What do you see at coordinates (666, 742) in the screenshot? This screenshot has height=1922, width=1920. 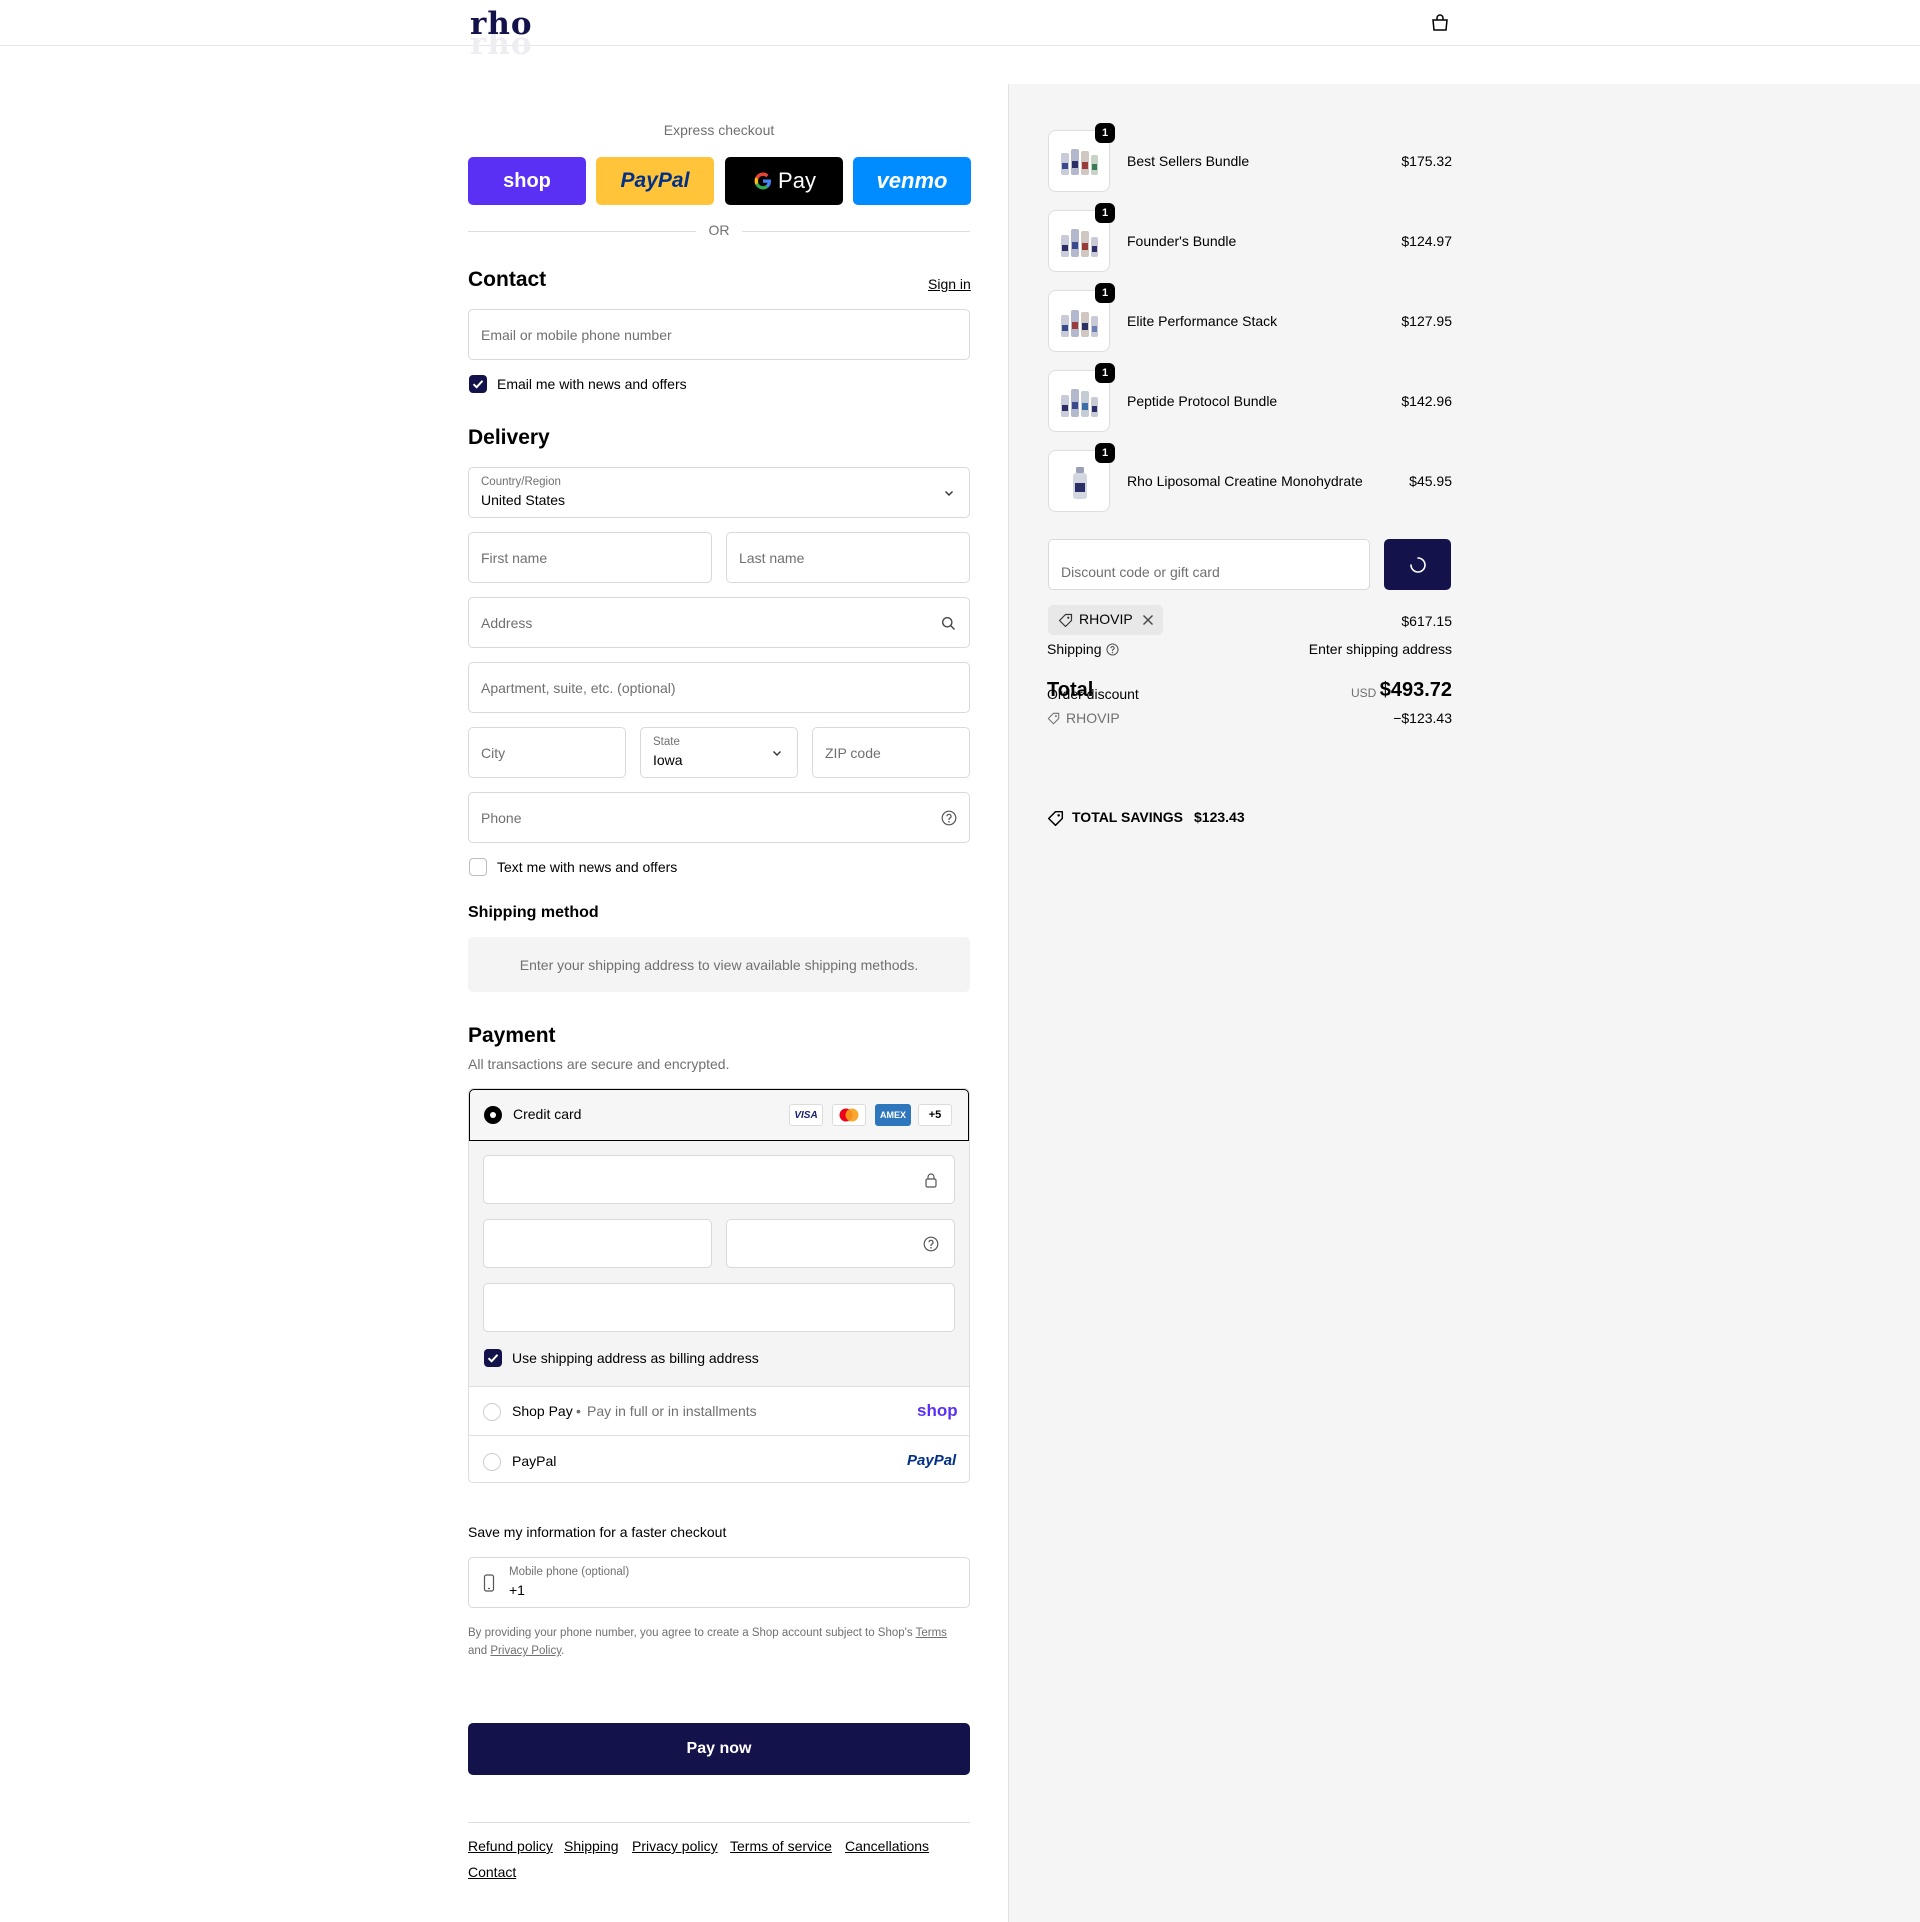 I see `state-label: State` at bounding box center [666, 742].